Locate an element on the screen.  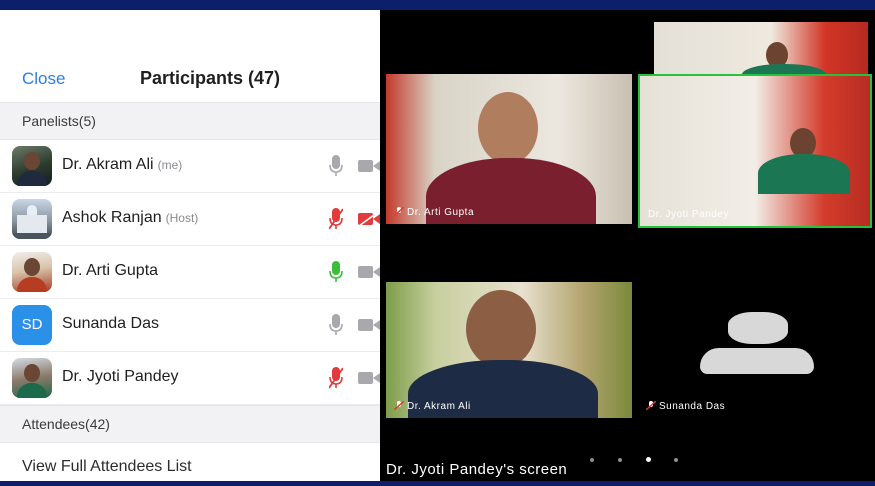
avatar-dome-shape is located at coordinates (32, 210).